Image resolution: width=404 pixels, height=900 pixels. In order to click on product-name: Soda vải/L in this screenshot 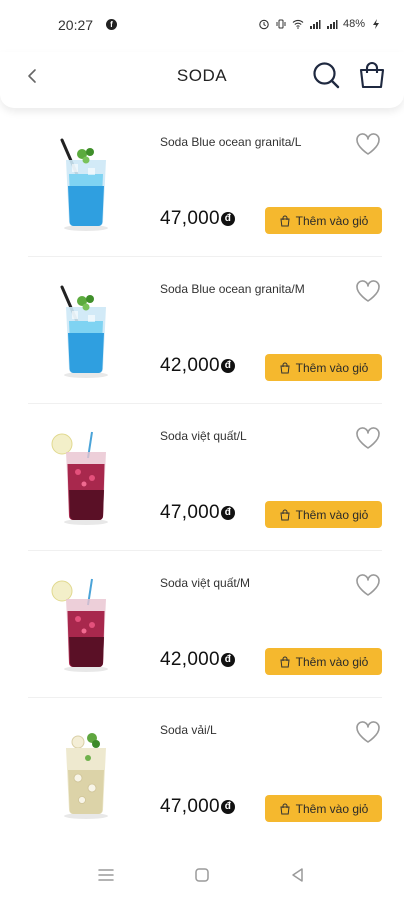, I will do `click(188, 730)`.